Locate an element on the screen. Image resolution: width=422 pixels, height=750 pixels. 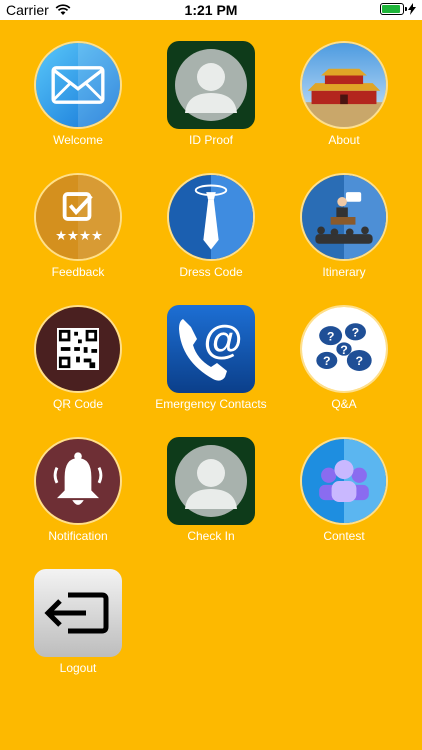
charging-bolt-icon is located at coordinates (412, 9).